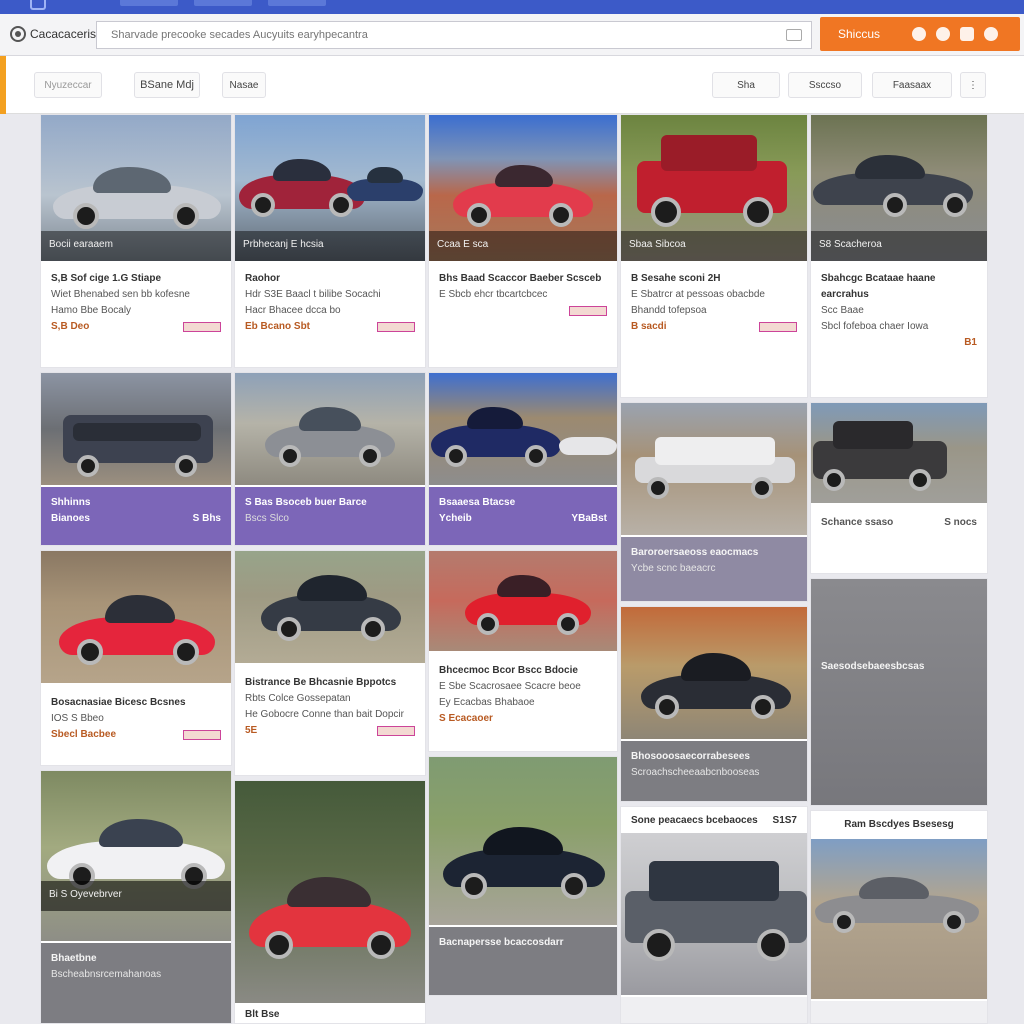  Describe the element at coordinates (714, 188) in the screenshot. I see `car-photo: Sbaa Sibcoa` at that location.